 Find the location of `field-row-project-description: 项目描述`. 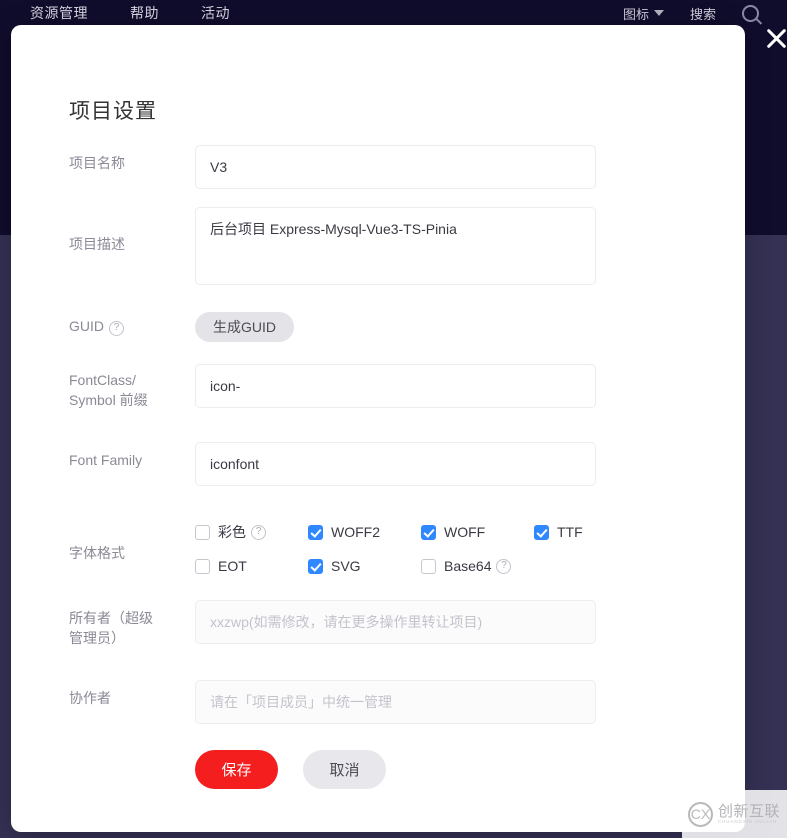

field-row-project-description: 项目描述 is located at coordinates (379, 248).